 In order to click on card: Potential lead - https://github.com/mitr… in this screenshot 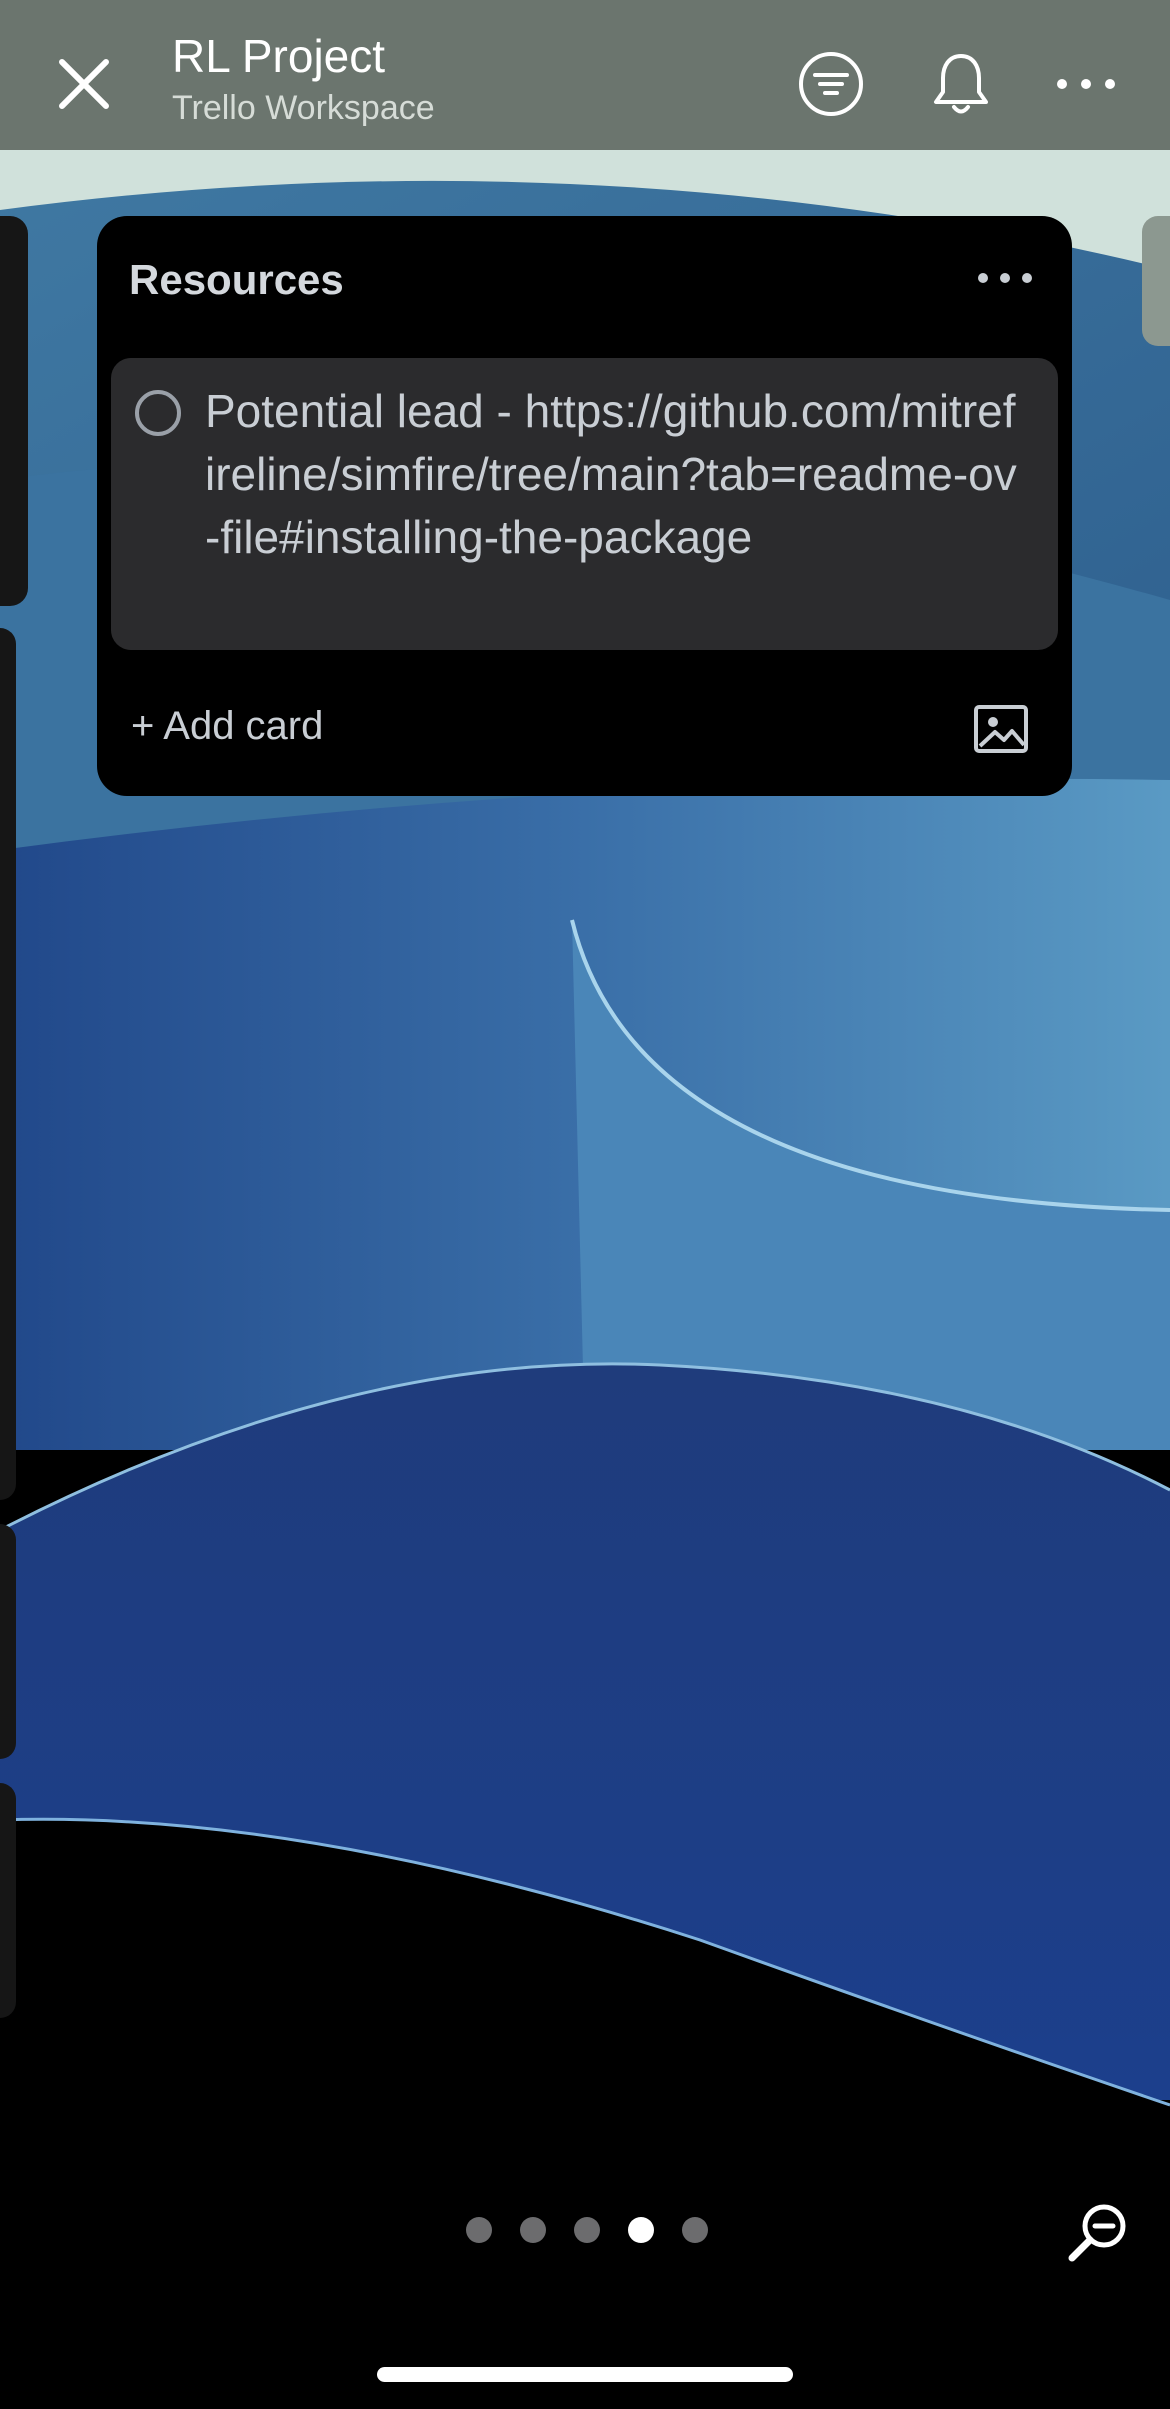, I will do `click(584, 504)`.